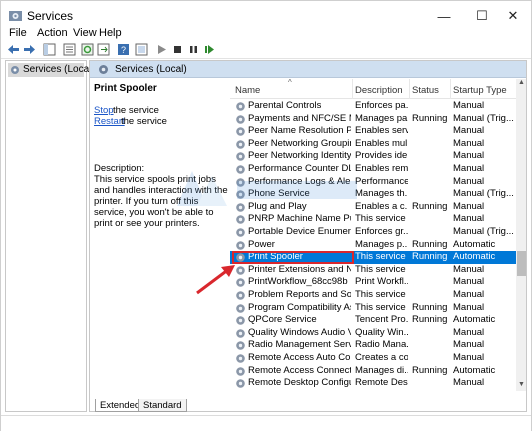 The image size is (532, 431). Describe the element at coordinates (59, 69) in the screenshot. I see `tree-item-label: Services (Local)` at that location.